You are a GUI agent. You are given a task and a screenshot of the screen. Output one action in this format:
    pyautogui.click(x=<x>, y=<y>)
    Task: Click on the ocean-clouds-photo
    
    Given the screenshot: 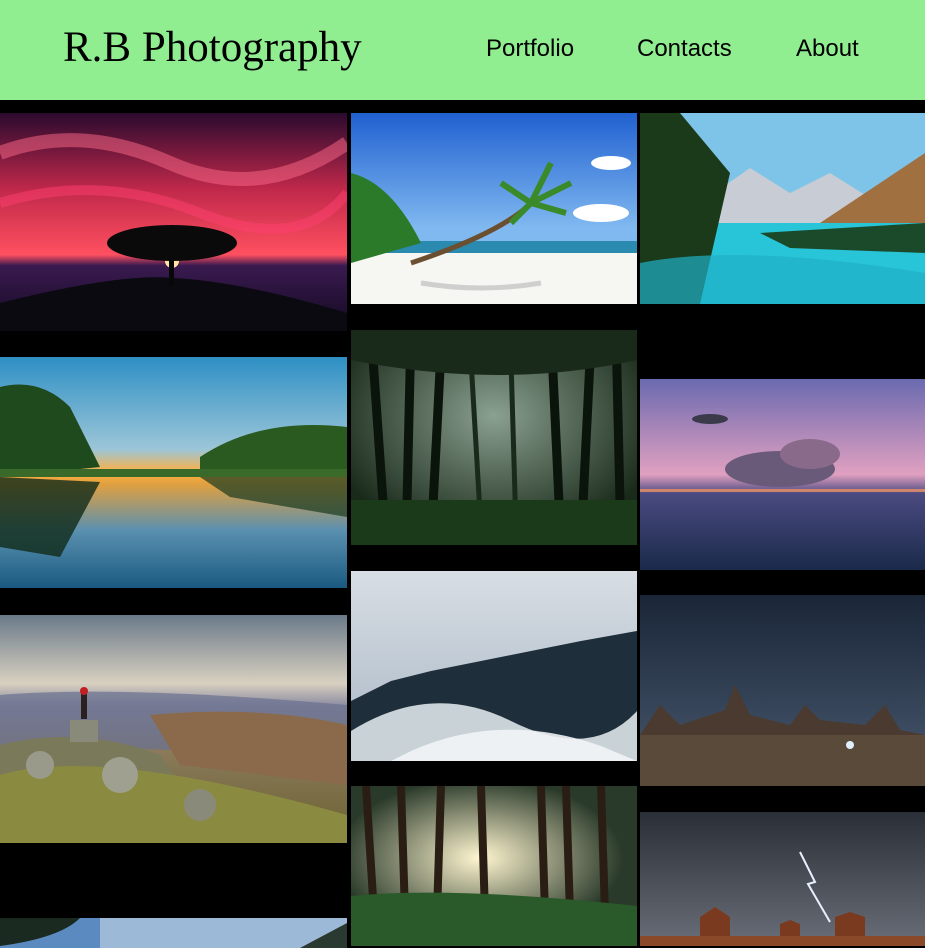 What is the action you would take?
    pyautogui.click(x=782, y=474)
    